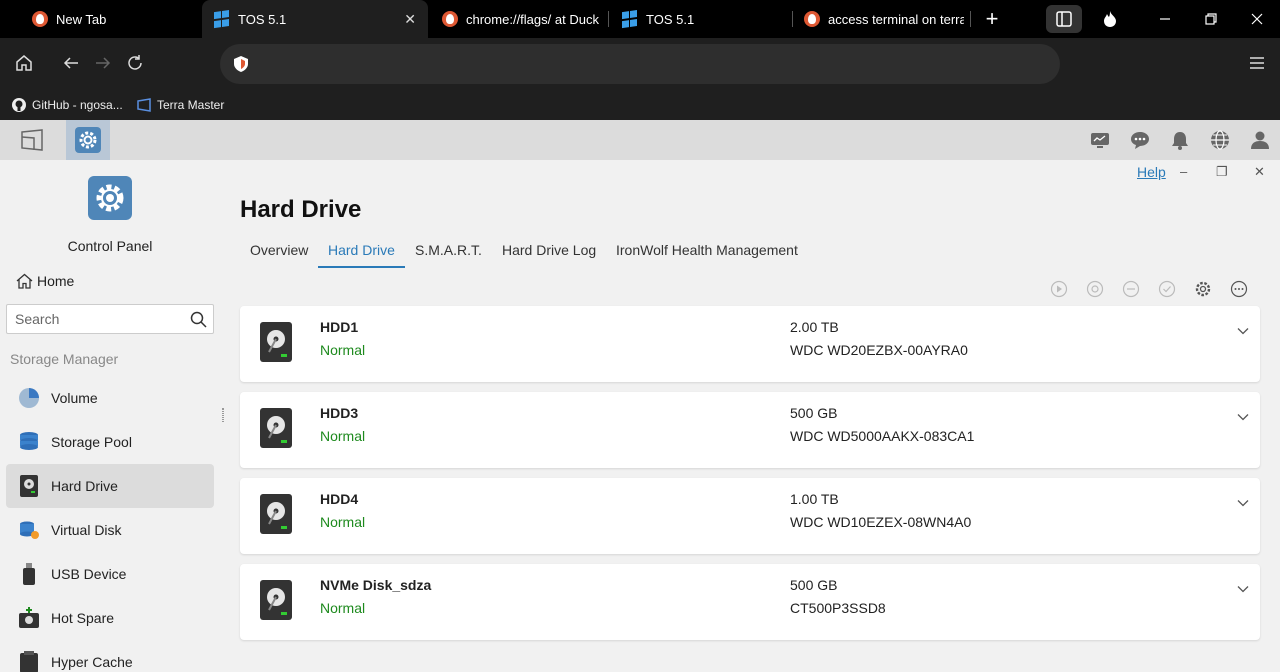  Describe the element at coordinates (750, 430) in the screenshot. I see `disk-card-hdd3: HDD3 Normal 500 GB WDC WD5000AAKX-083CA1` at that location.